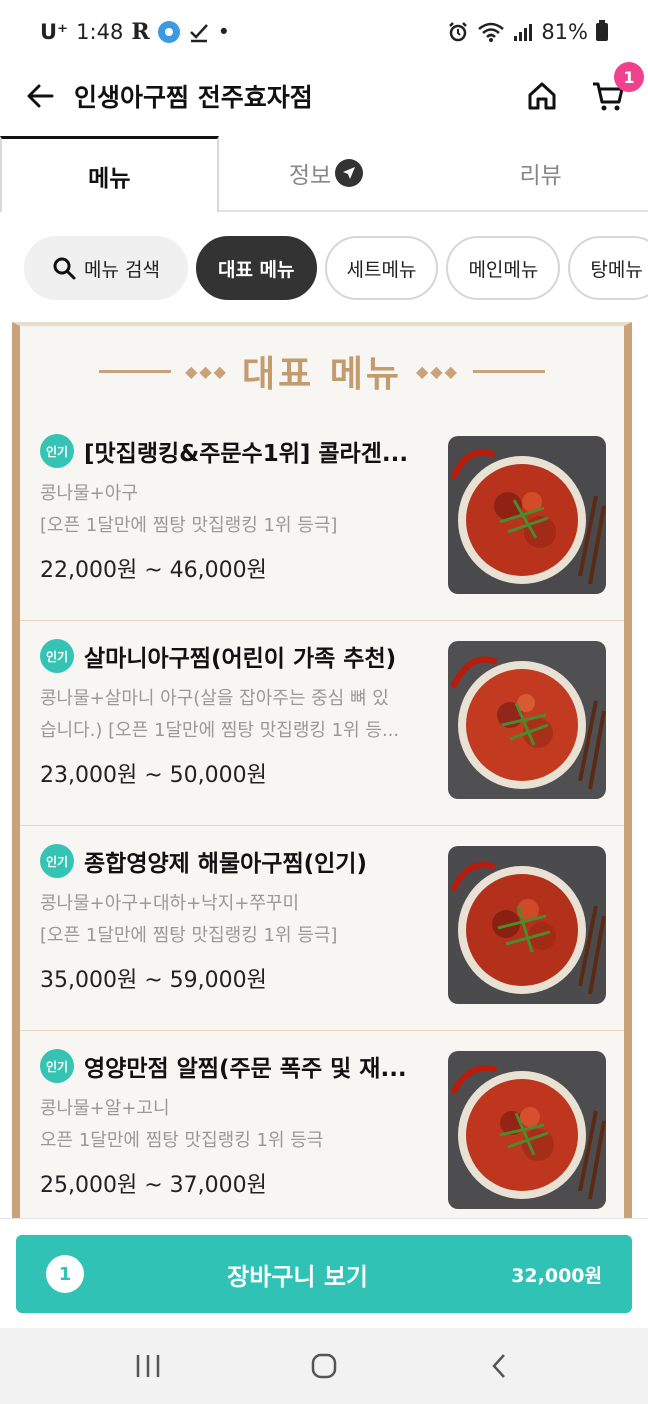 The height and width of the screenshot is (1404, 648). I want to click on tab-label: 메뉴, so click(109, 178).